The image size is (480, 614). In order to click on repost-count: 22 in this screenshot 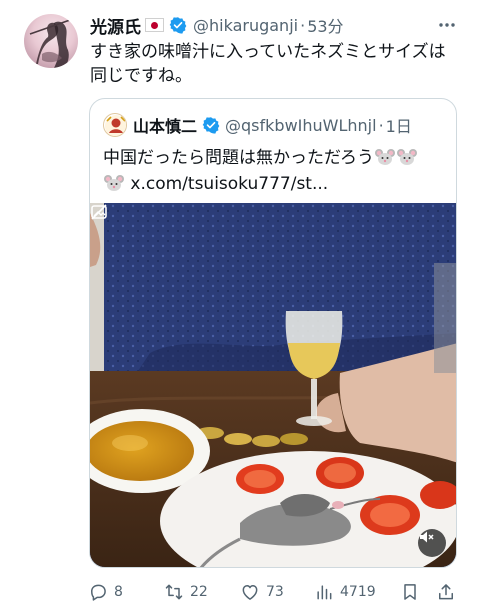, I will do `click(199, 592)`.